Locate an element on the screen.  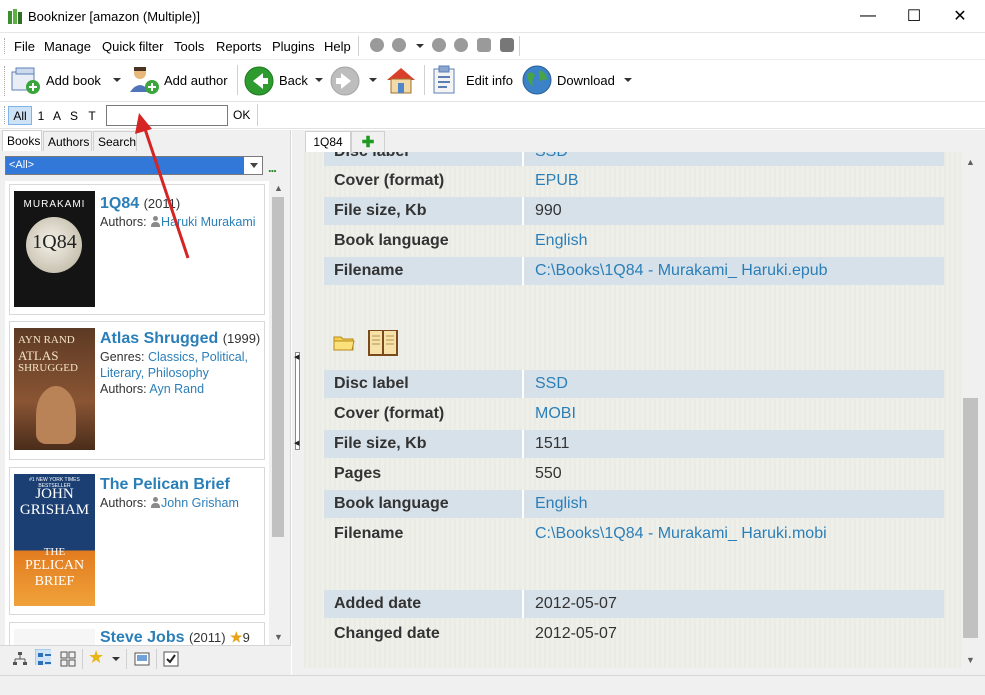
open-book-icon is located at coordinates (383, 343).